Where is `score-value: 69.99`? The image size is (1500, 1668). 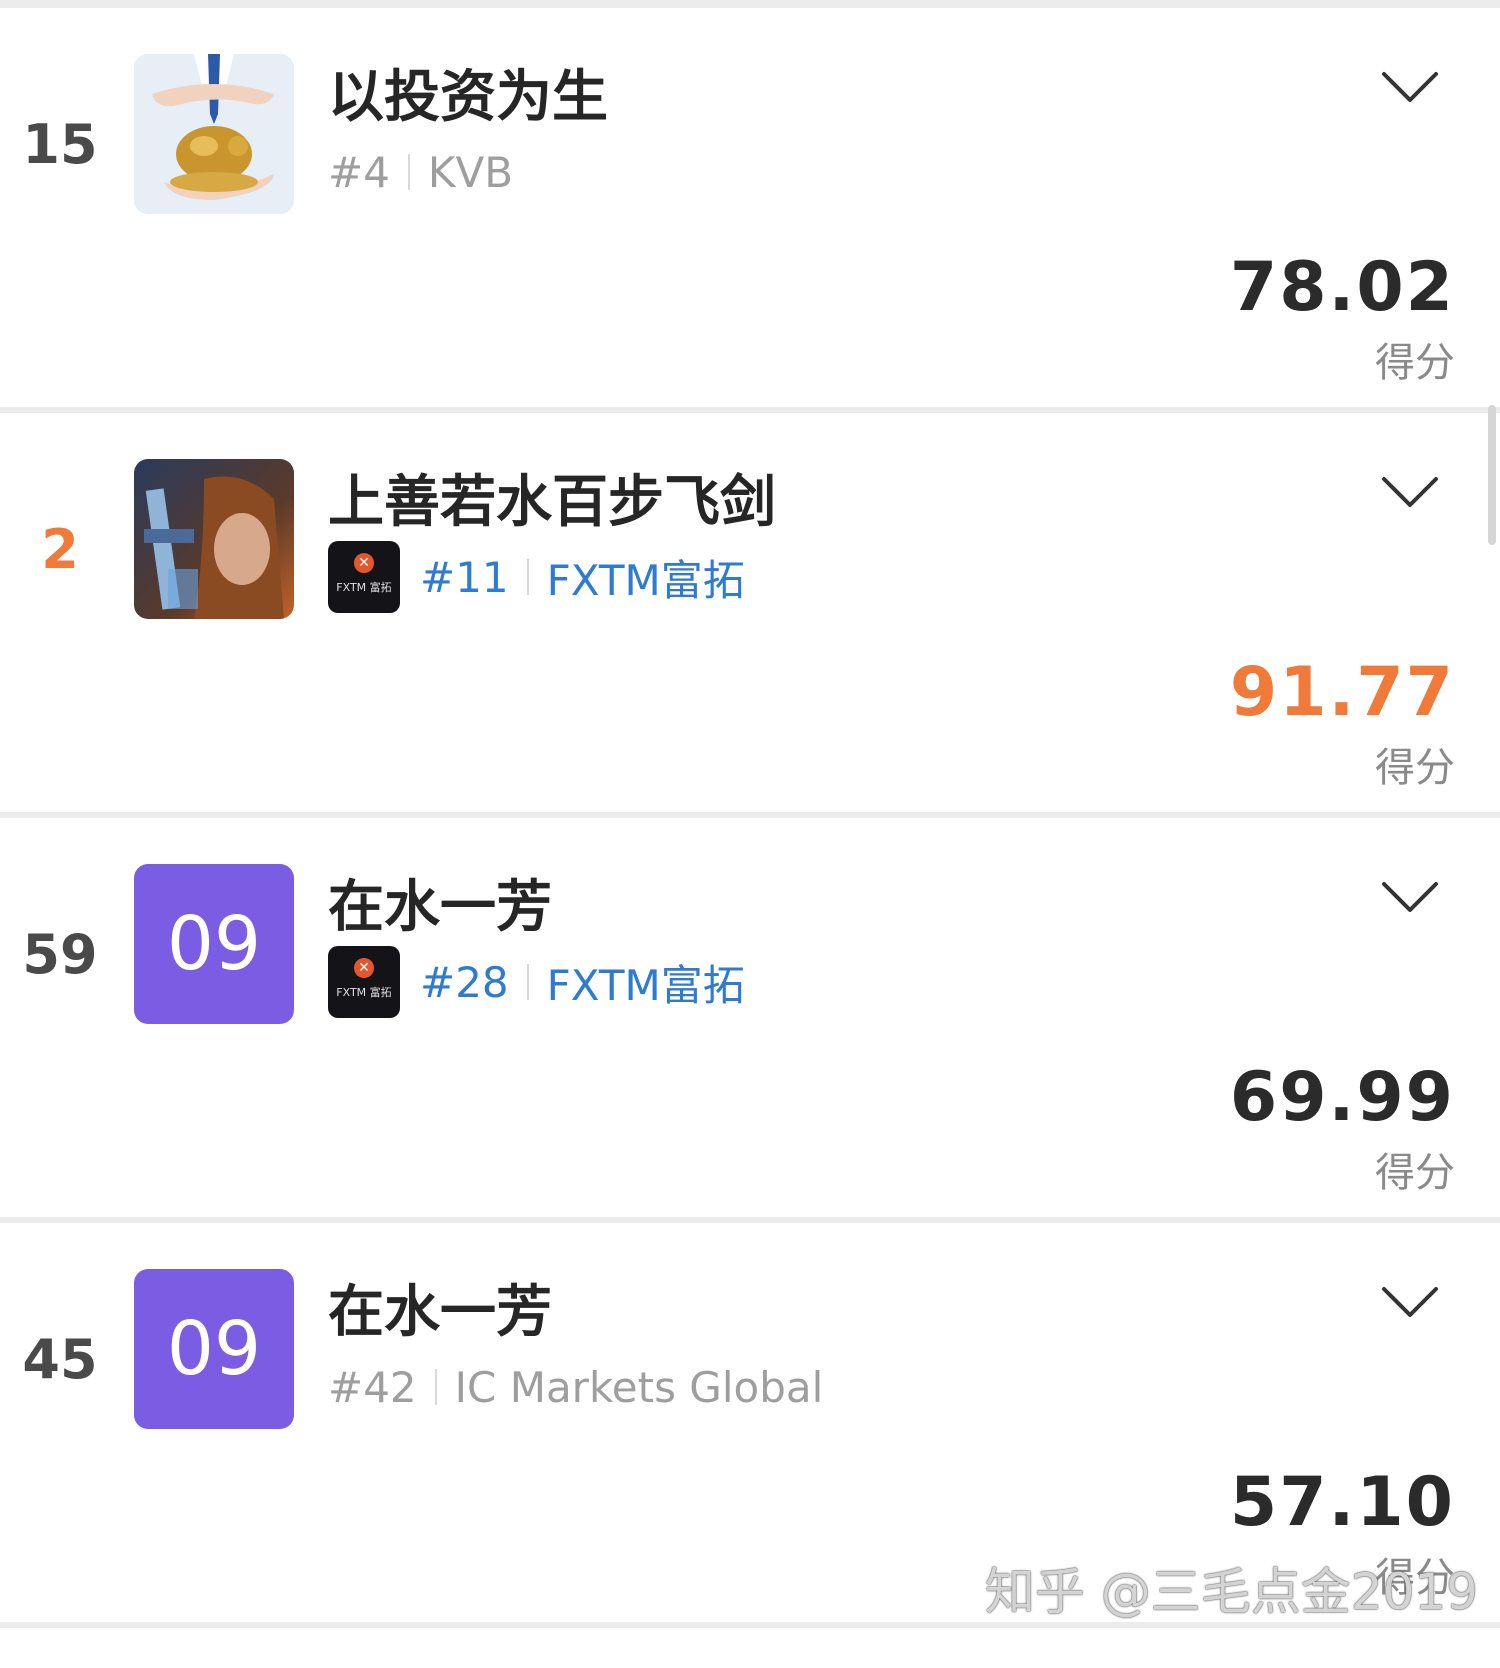 score-value: 69.99 is located at coordinates (1342, 1097).